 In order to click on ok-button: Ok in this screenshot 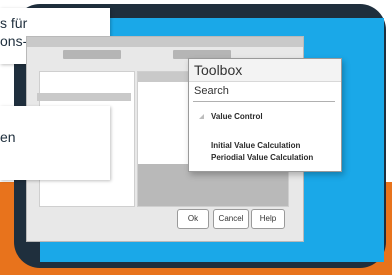, I will do `click(193, 219)`.